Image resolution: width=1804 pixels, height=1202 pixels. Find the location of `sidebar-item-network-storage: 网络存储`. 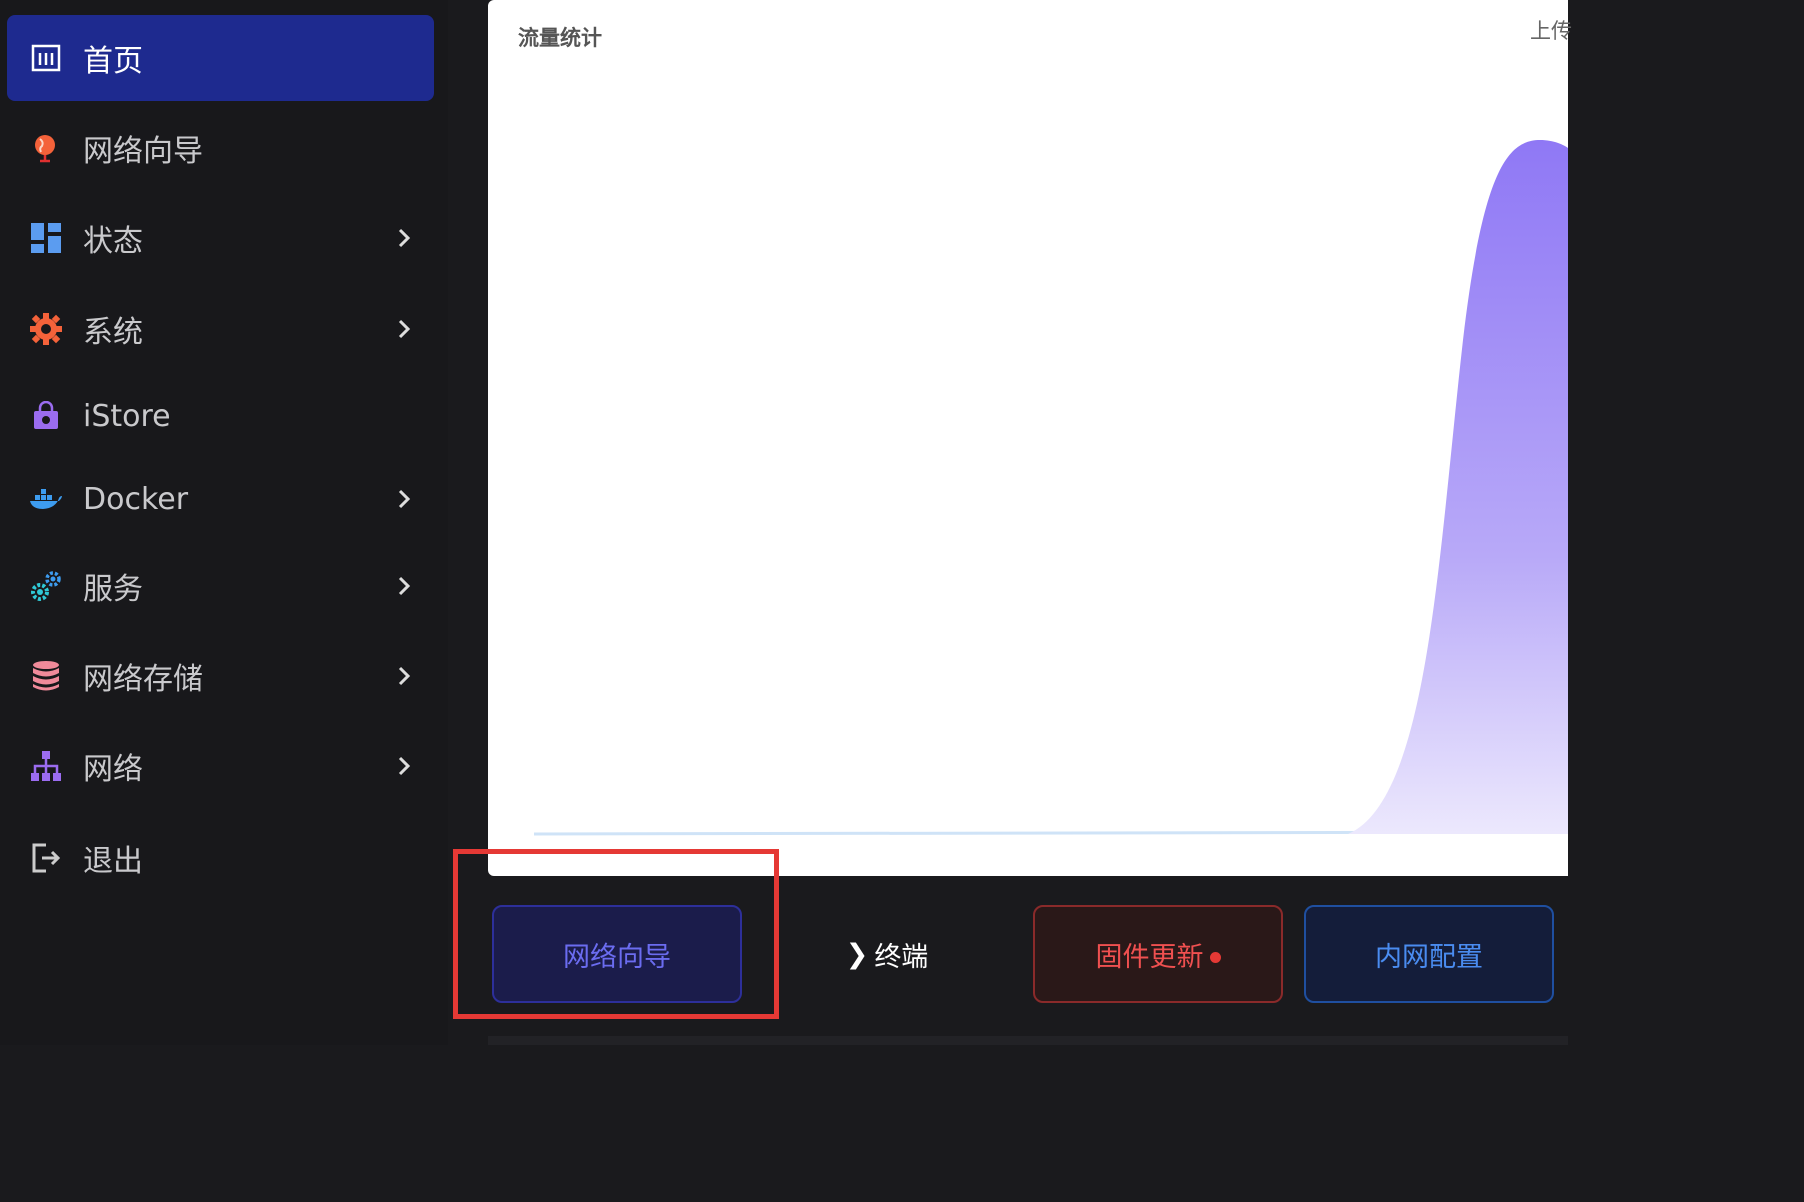

sidebar-item-network-storage: 网络存储 is located at coordinates (220, 676).